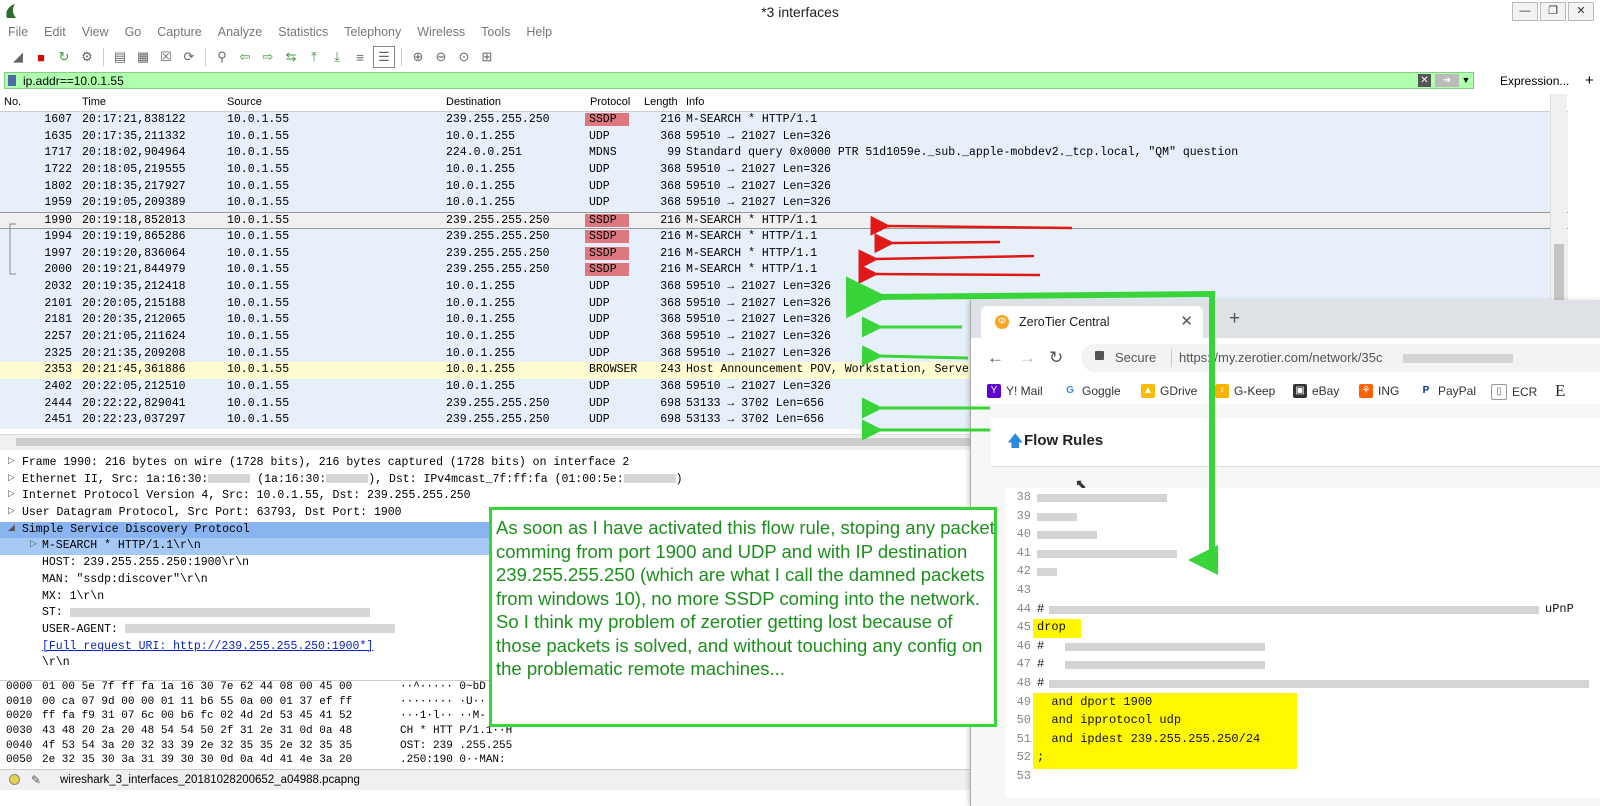 The height and width of the screenshot is (806, 1600). What do you see at coordinates (18, 33) in the screenshot?
I see `menu-file: File` at bounding box center [18, 33].